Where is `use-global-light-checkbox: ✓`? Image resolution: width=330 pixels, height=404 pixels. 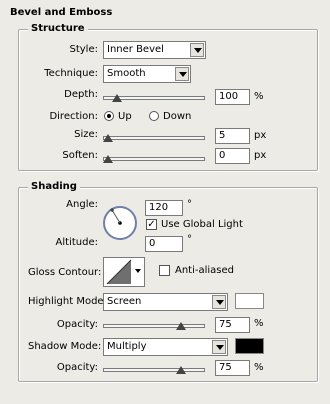
use-global-light-checkbox: ✓ is located at coordinates (151, 224).